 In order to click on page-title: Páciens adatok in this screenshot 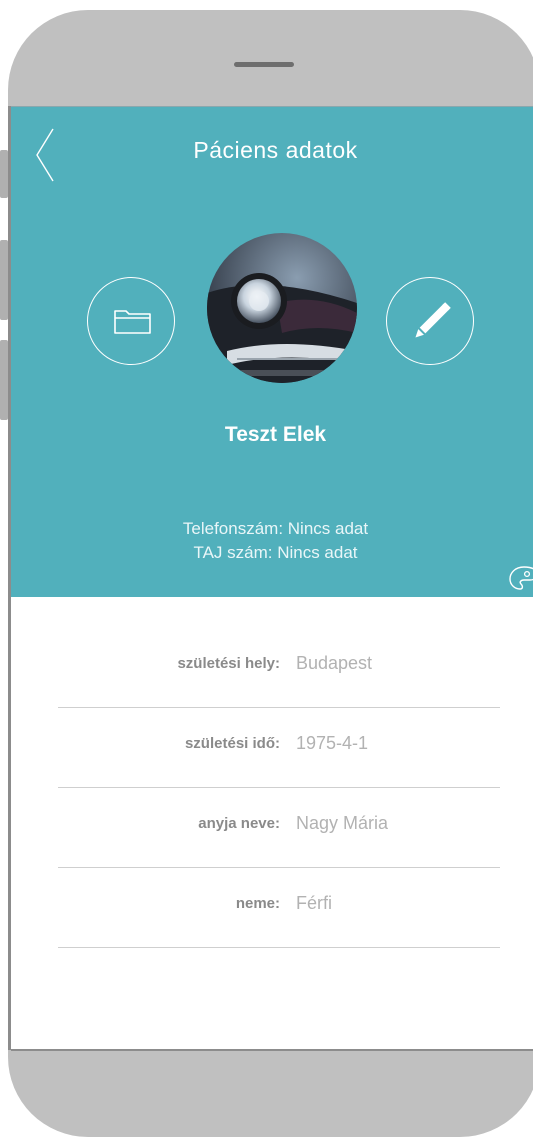, I will do `click(275, 150)`.